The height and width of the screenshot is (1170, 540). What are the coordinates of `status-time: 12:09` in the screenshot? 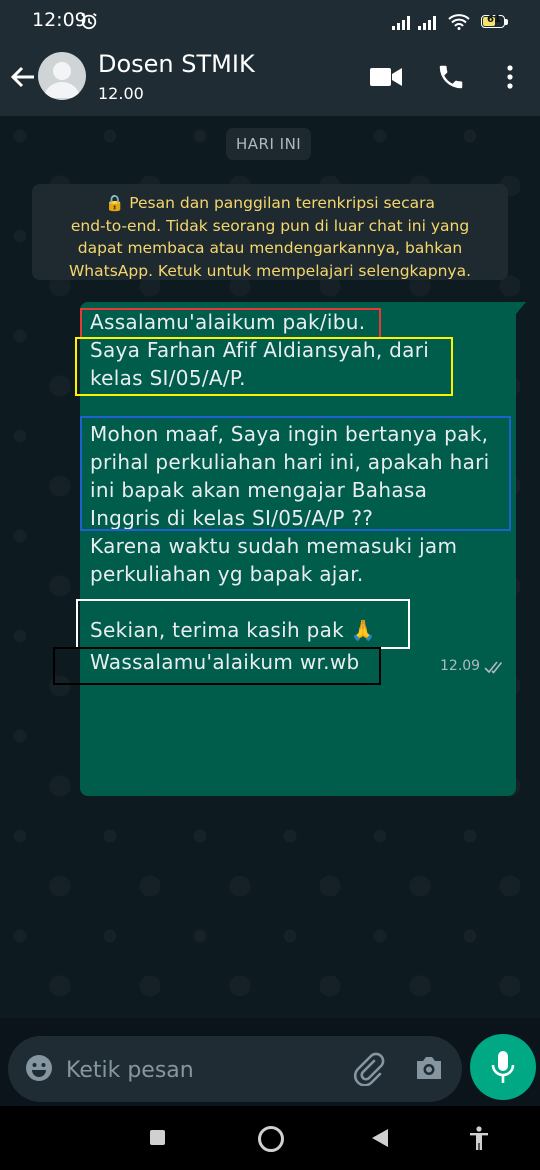 It's located at (59, 20).